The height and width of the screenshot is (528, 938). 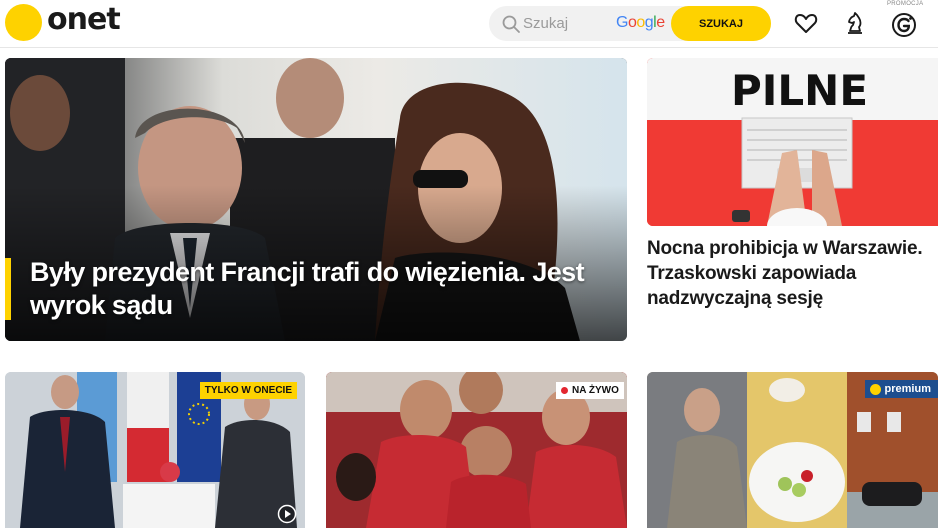 I want to click on search-icon, so click(x=511, y=24).